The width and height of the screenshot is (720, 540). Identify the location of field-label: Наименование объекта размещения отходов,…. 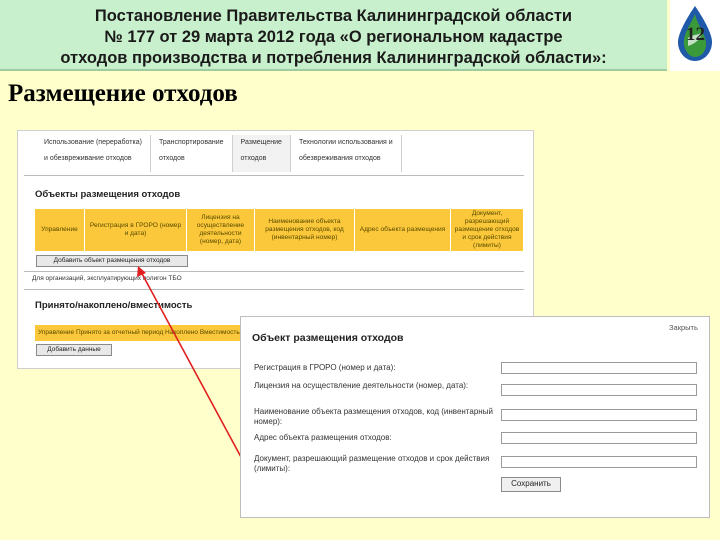
(373, 416).